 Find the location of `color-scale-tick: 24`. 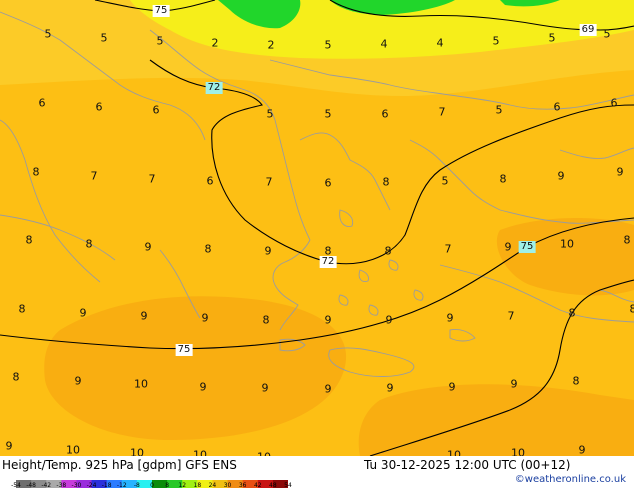

color-scale-tick: 24 is located at coordinates (213, 486).